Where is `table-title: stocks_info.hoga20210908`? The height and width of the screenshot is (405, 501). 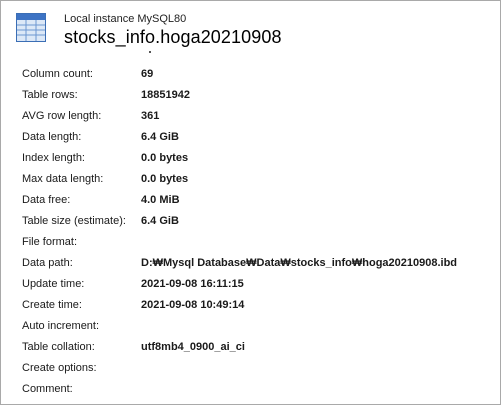 table-title: stocks_info.hoga20210908 is located at coordinates (173, 37).